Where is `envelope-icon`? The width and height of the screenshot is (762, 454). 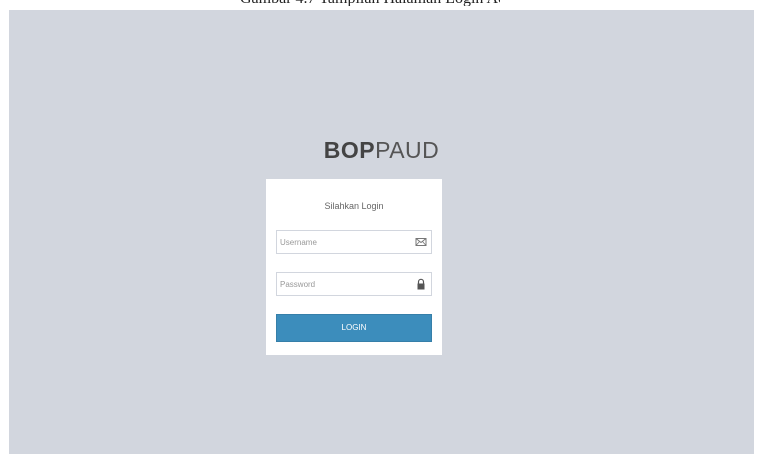 envelope-icon is located at coordinates (421, 242).